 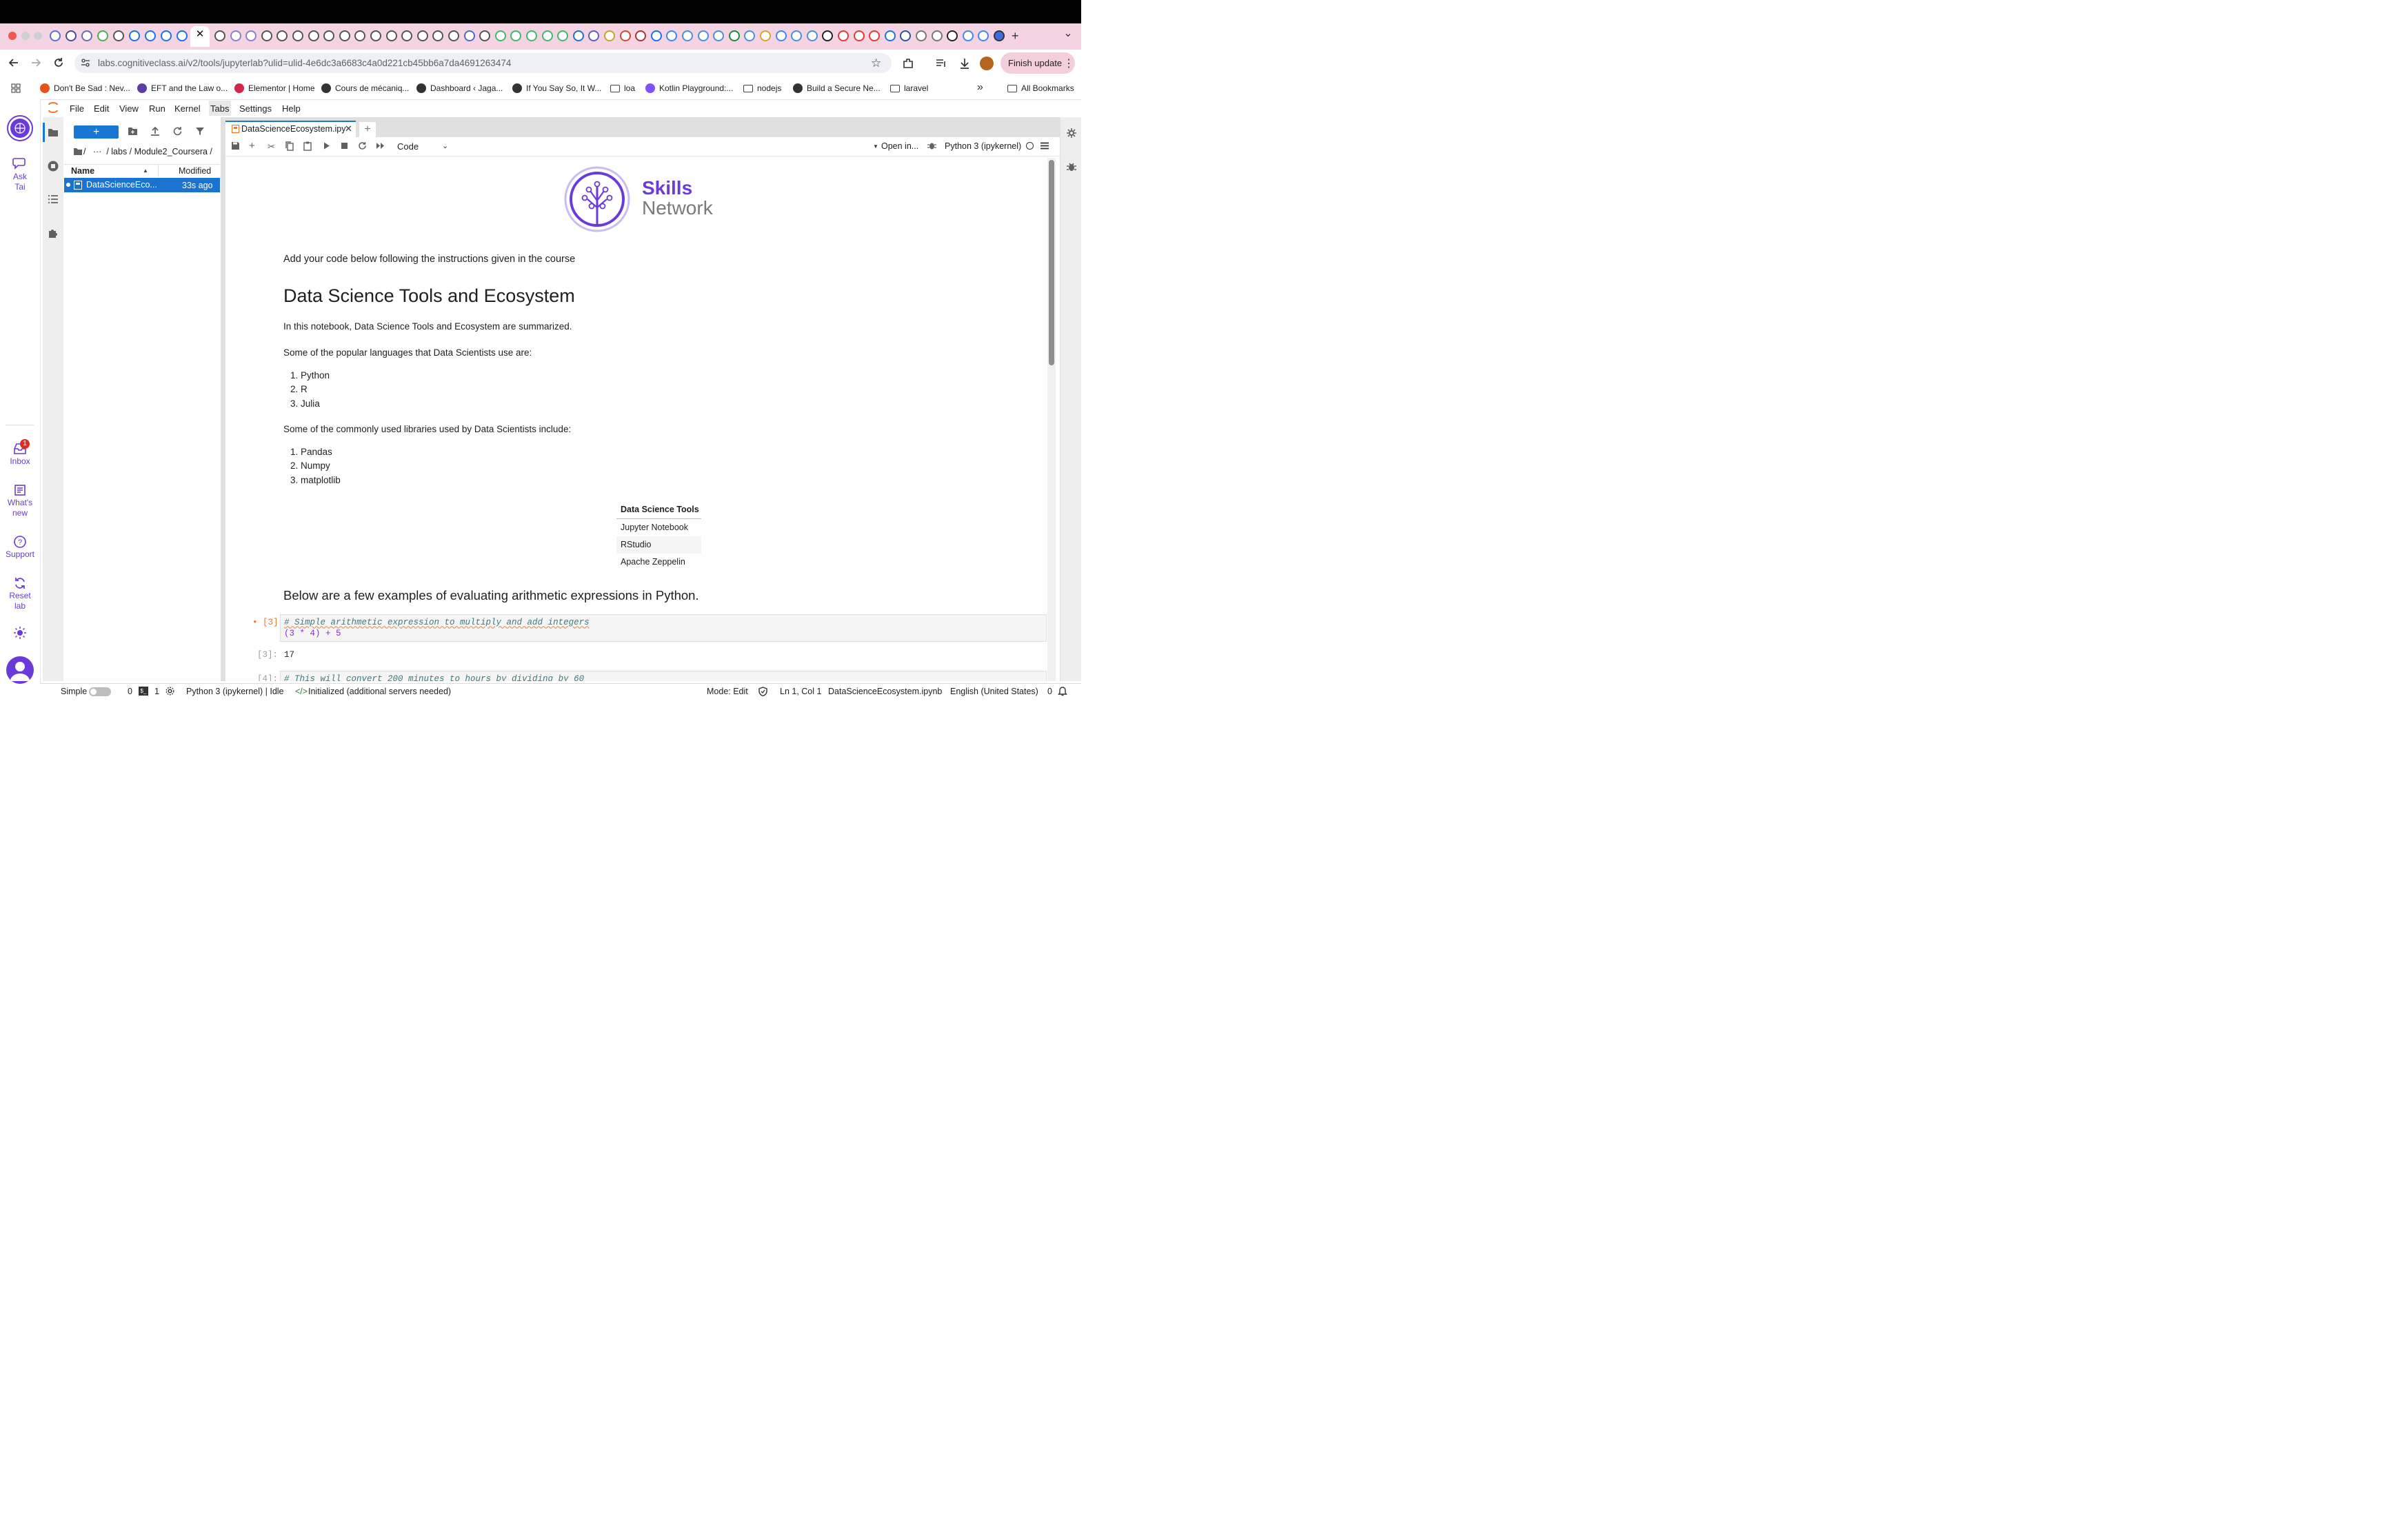 I want to click on spellcheck-language: English (United States), so click(x=994, y=692).